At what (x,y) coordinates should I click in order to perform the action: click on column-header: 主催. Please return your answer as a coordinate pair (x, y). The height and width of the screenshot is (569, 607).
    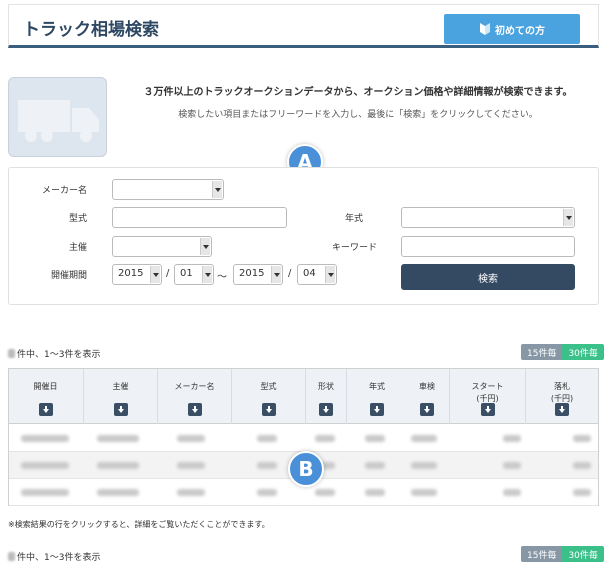
    Looking at the image, I should click on (120, 396).